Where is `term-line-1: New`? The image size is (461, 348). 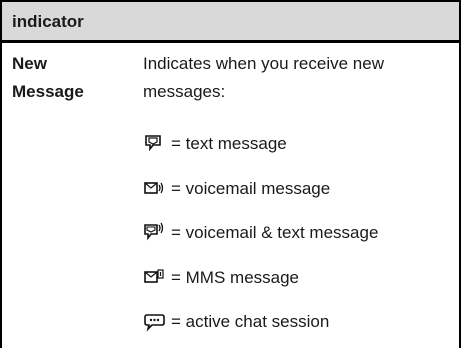
term-line-1: New is located at coordinates (29, 63).